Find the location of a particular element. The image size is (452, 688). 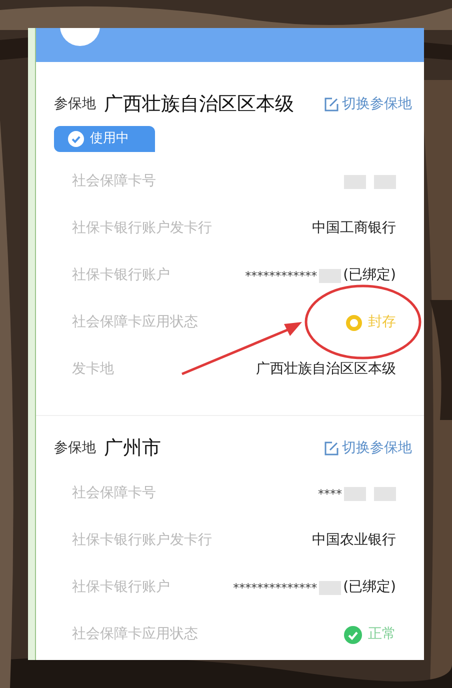

status-dot-icon is located at coordinates (354, 322).